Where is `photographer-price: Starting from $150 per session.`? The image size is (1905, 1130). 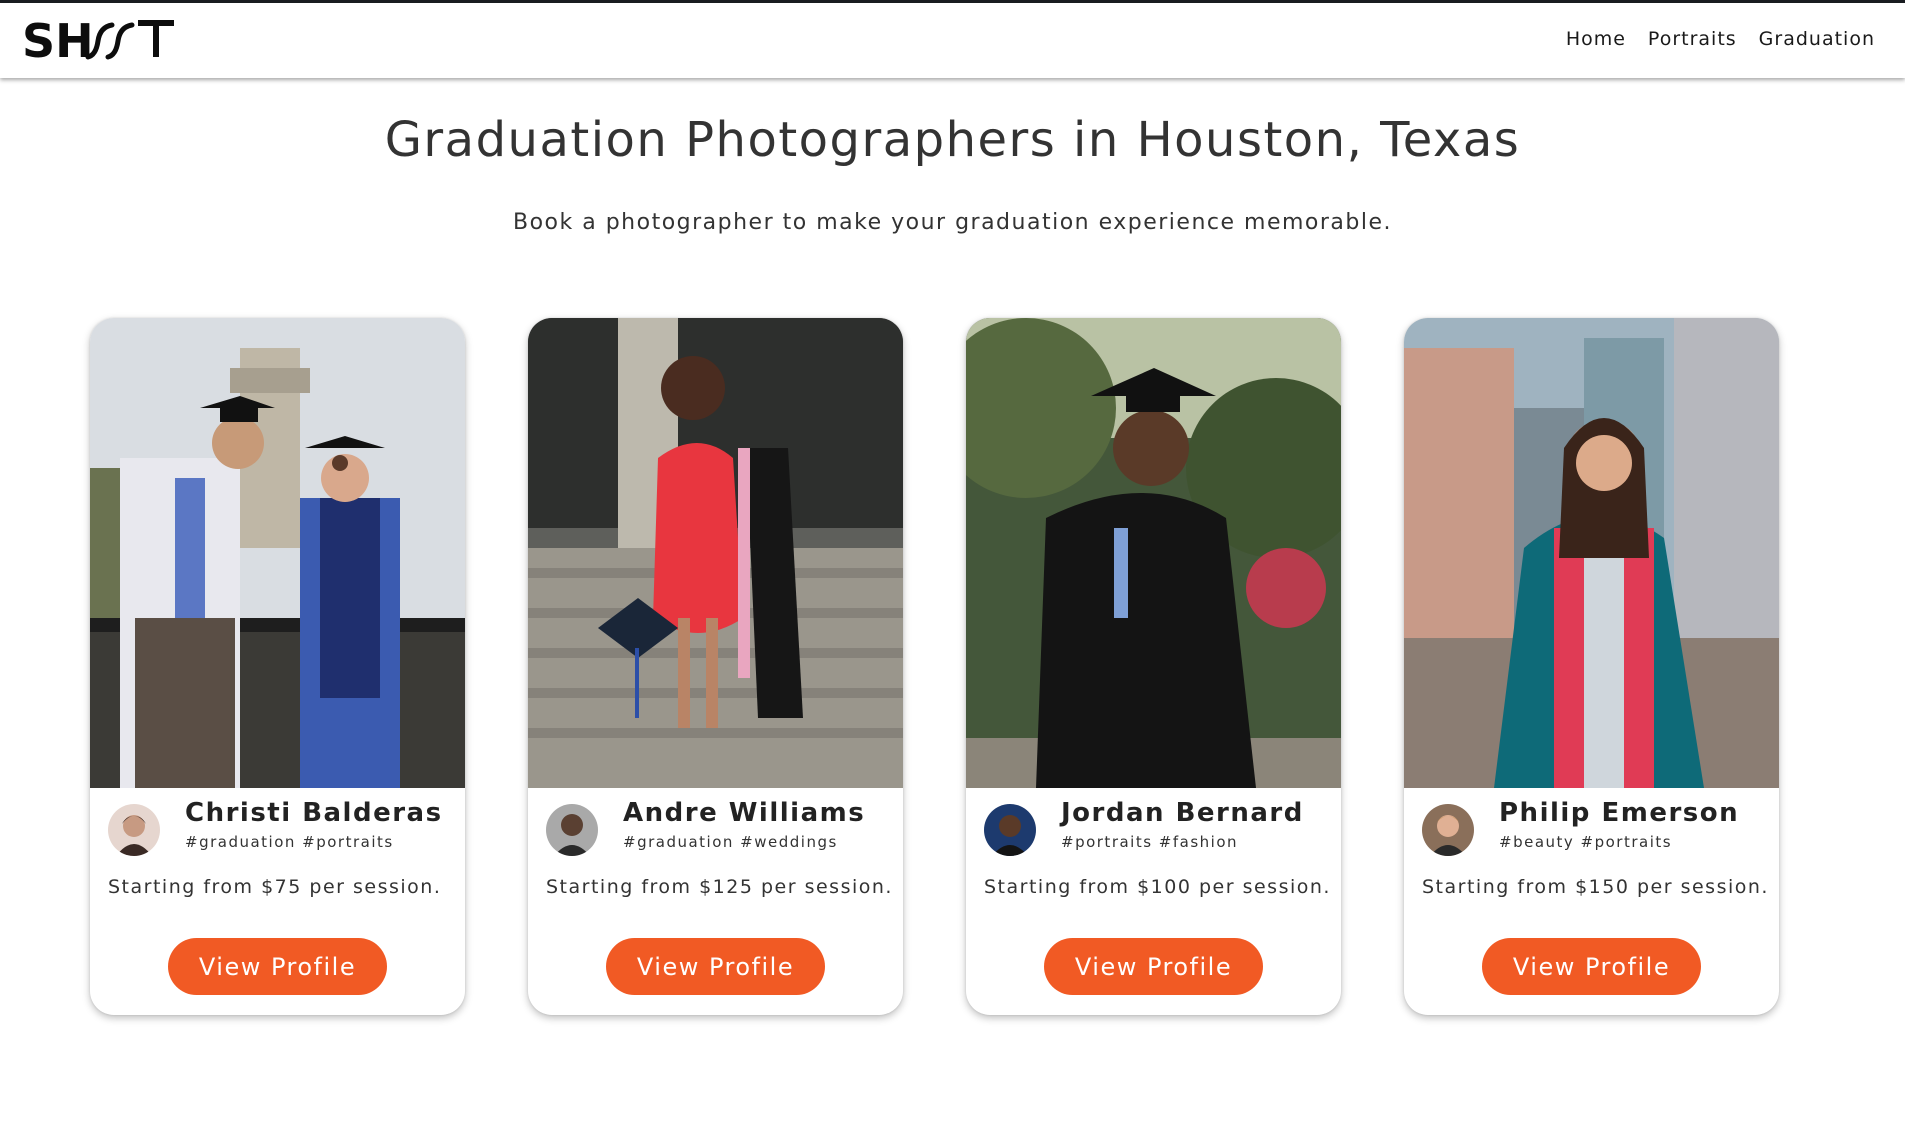 photographer-price: Starting from $150 per session. is located at coordinates (1595, 887).